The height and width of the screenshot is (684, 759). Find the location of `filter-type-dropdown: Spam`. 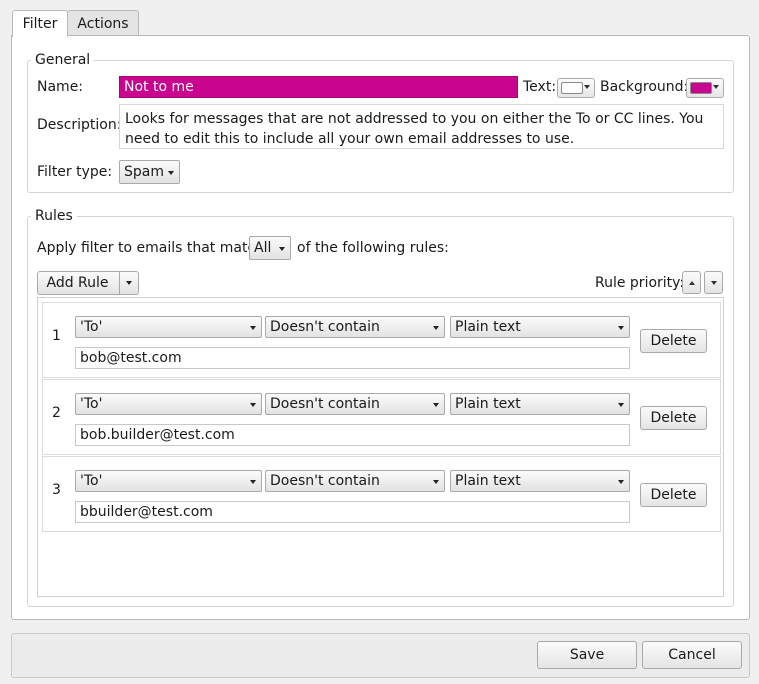

filter-type-dropdown: Spam is located at coordinates (149, 172).